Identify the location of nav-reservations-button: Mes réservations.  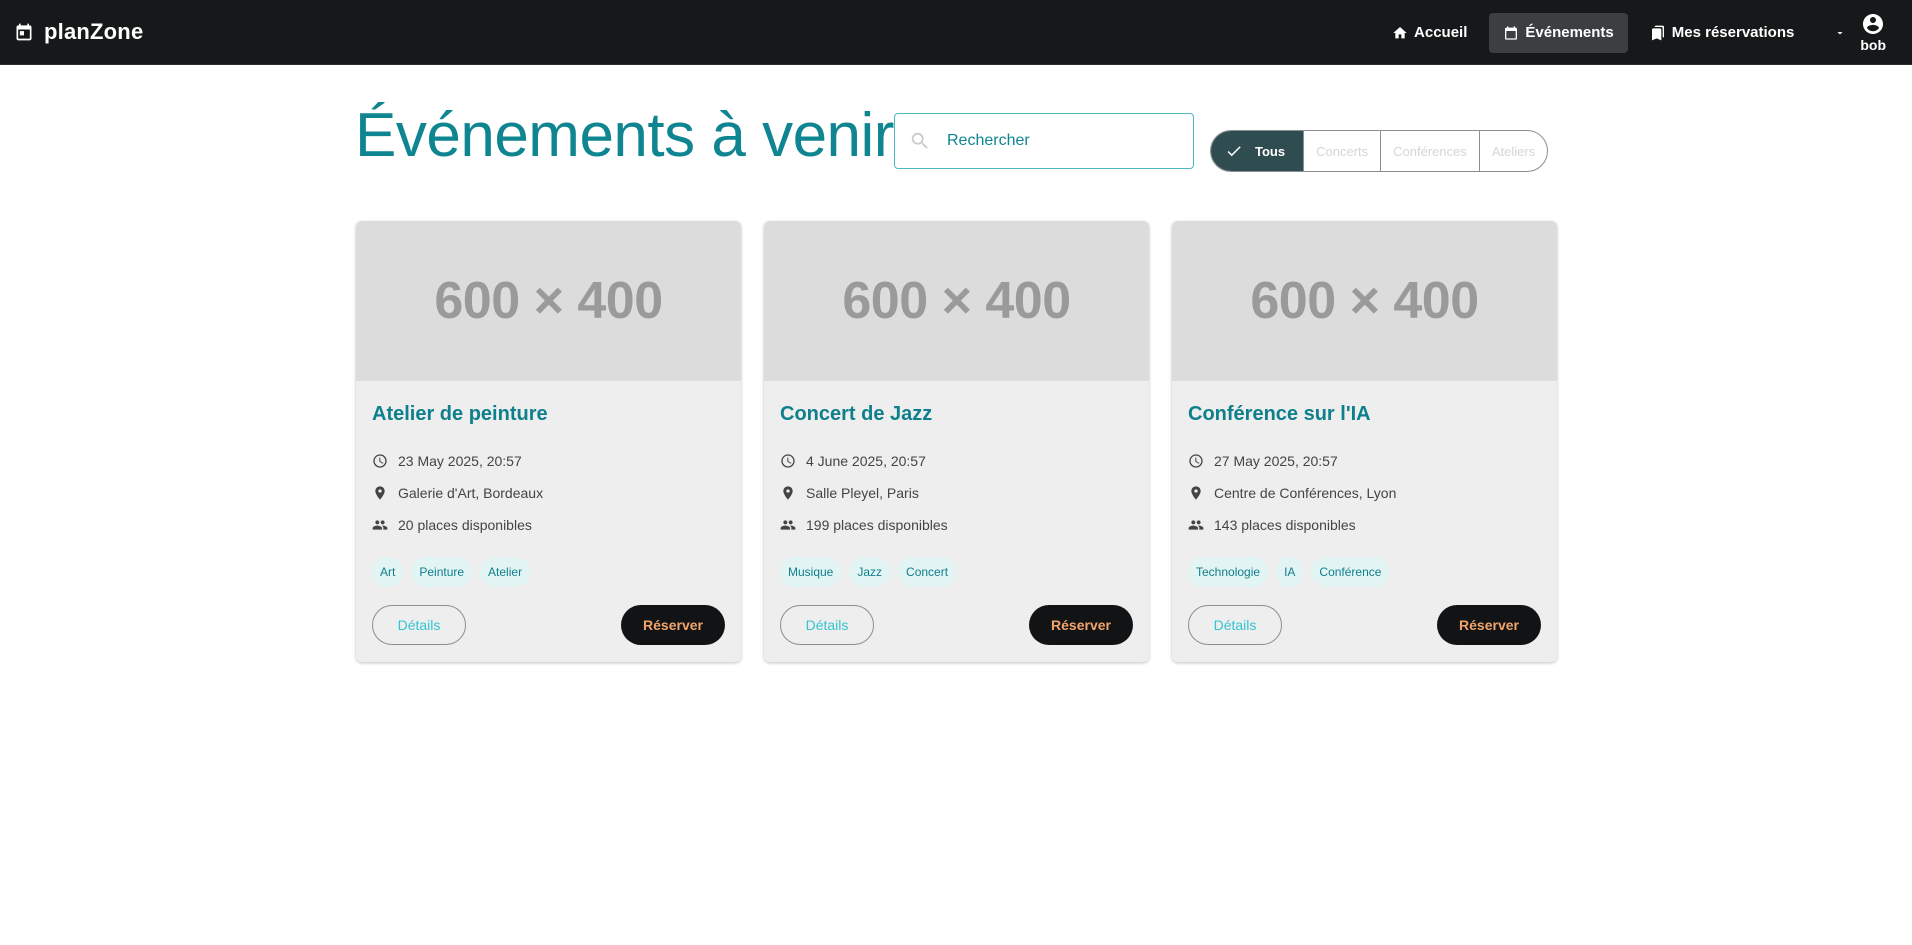
(1722, 33).